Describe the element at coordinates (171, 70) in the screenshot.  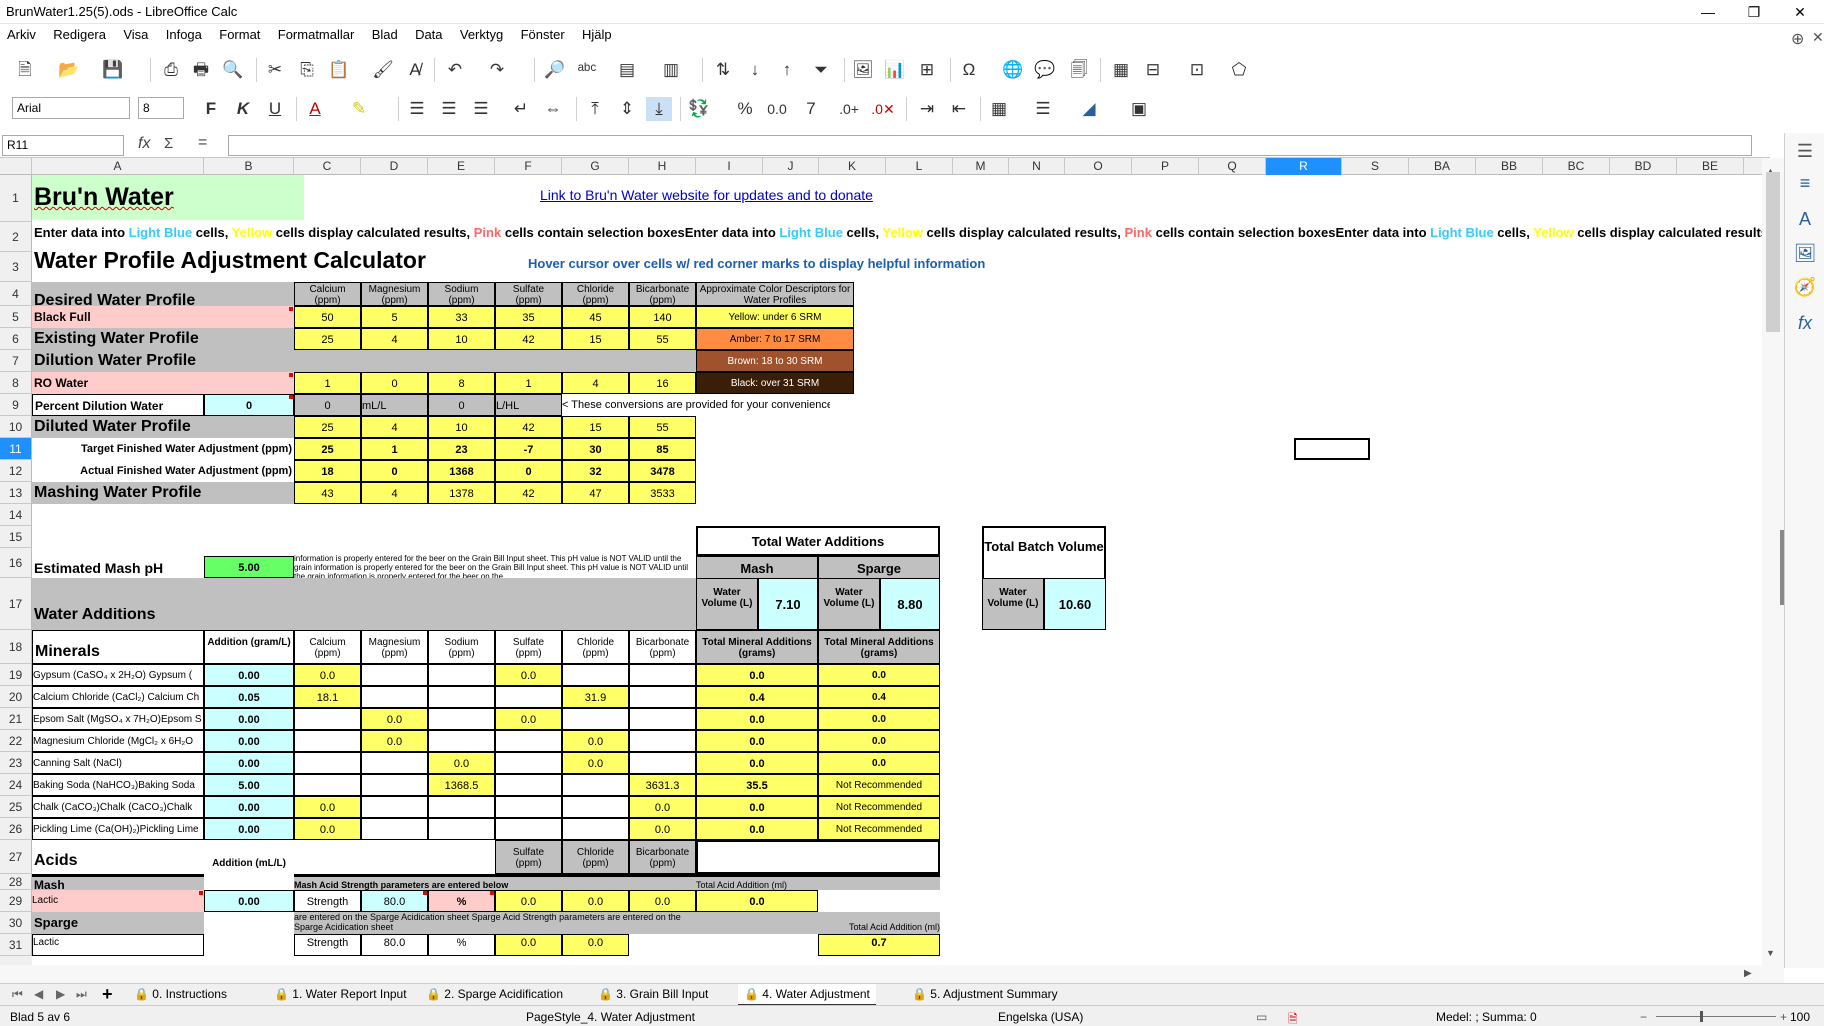
I see `export-pdf-icon: ⎙` at that location.